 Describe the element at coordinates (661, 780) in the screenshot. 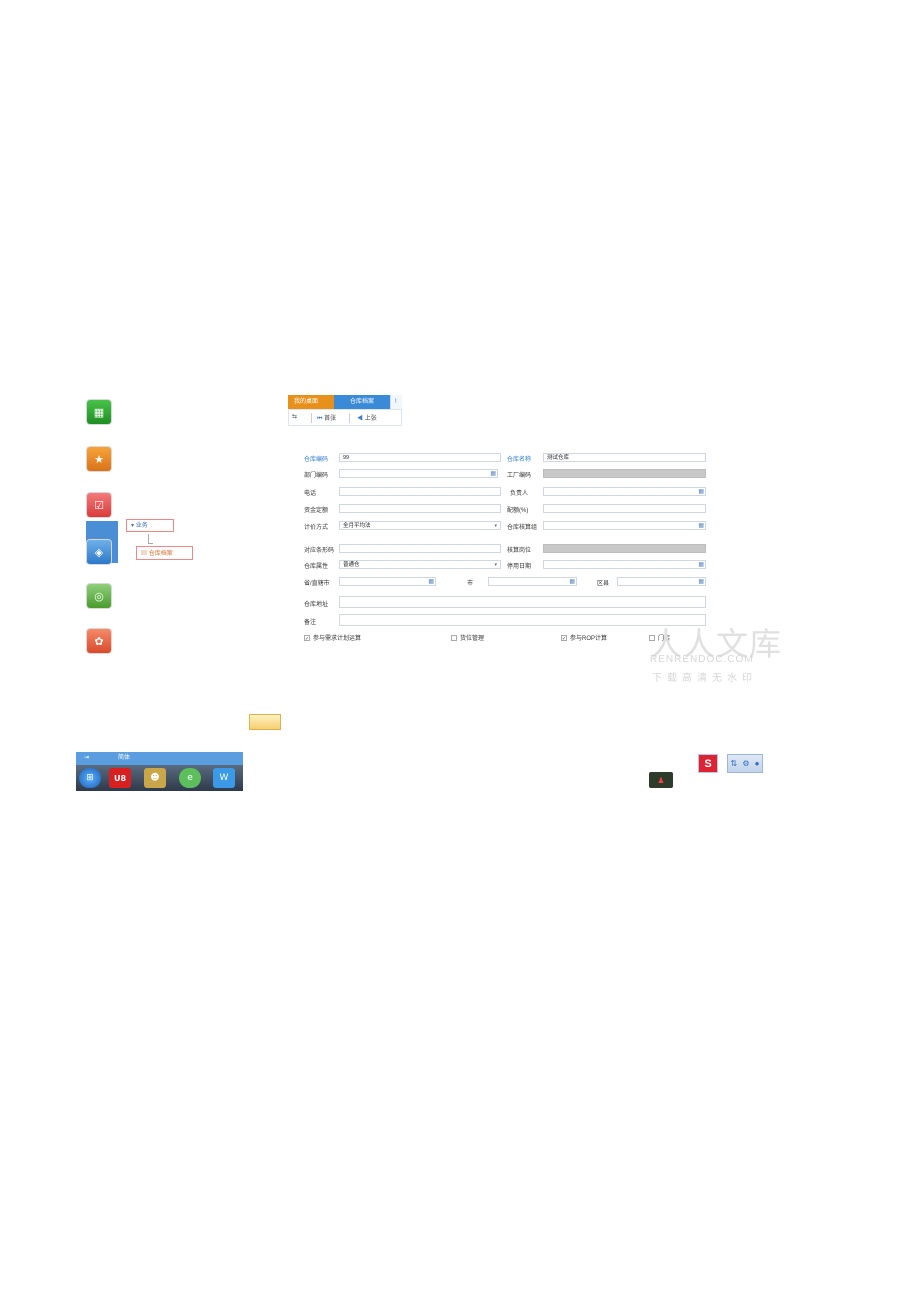

I see `qq-tray-icon: ♟` at that location.